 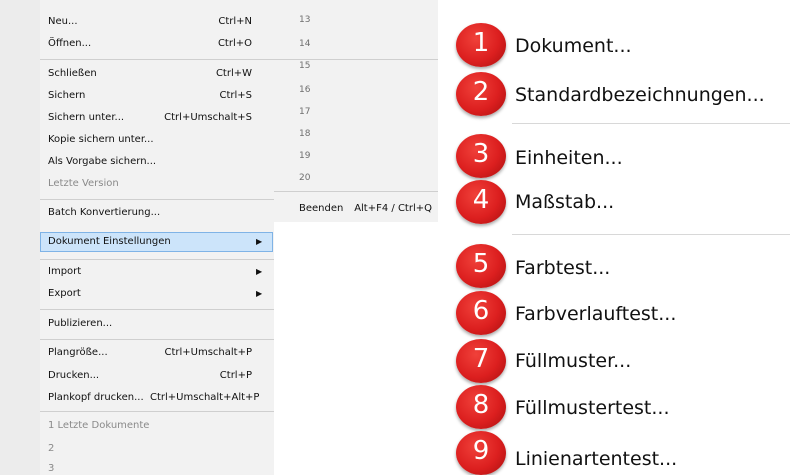 What do you see at coordinates (304, 156) in the screenshot?
I see `recent-number: 19` at bounding box center [304, 156].